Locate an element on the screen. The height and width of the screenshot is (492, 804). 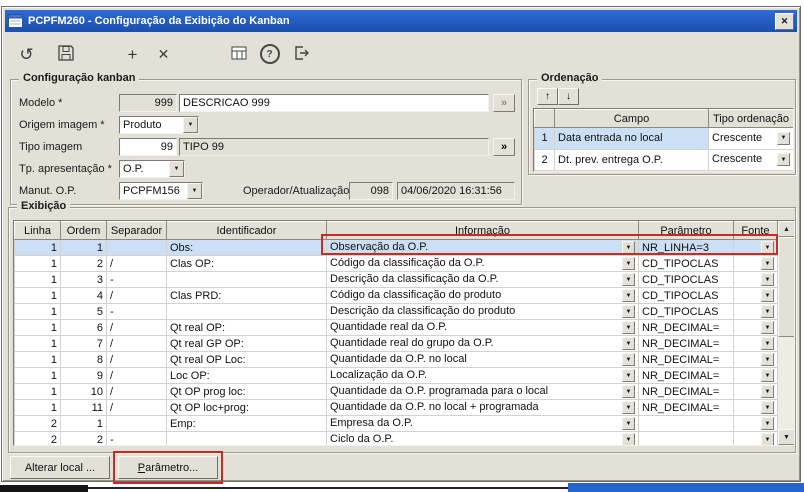
cell-ordem: 4 is located at coordinates (83, 295).